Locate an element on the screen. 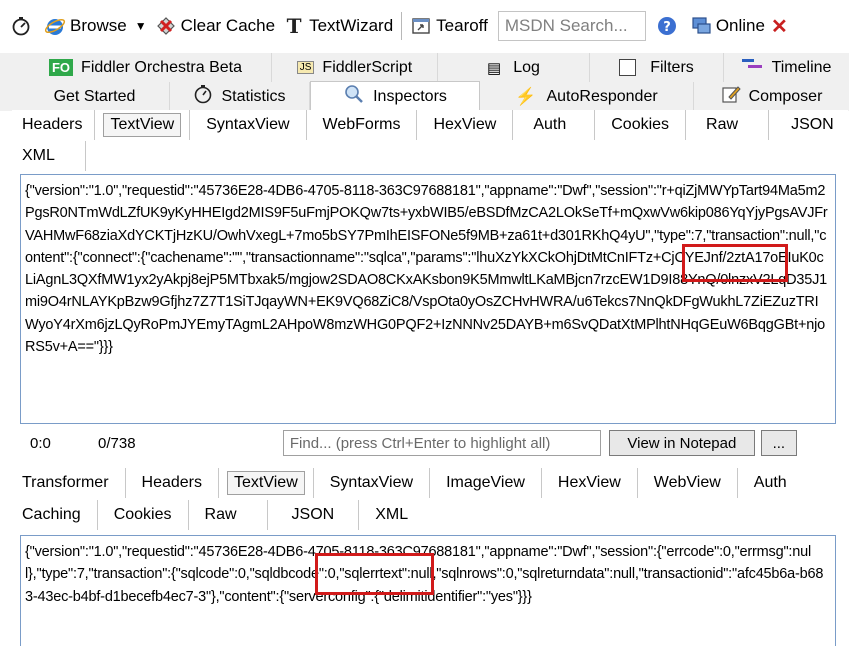 The height and width of the screenshot is (646, 849). clear-cache-icon is located at coordinates (166, 26).